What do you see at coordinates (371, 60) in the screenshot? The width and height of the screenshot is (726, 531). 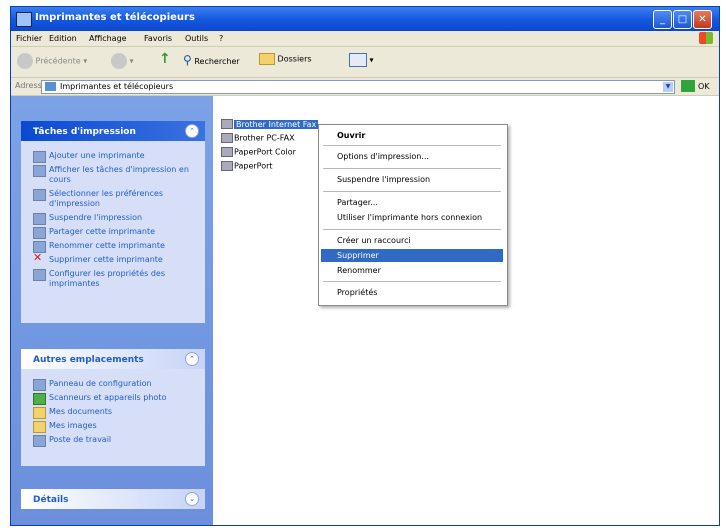 I see `views-dropdown-icon: ▾` at bounding box center [371, 60].